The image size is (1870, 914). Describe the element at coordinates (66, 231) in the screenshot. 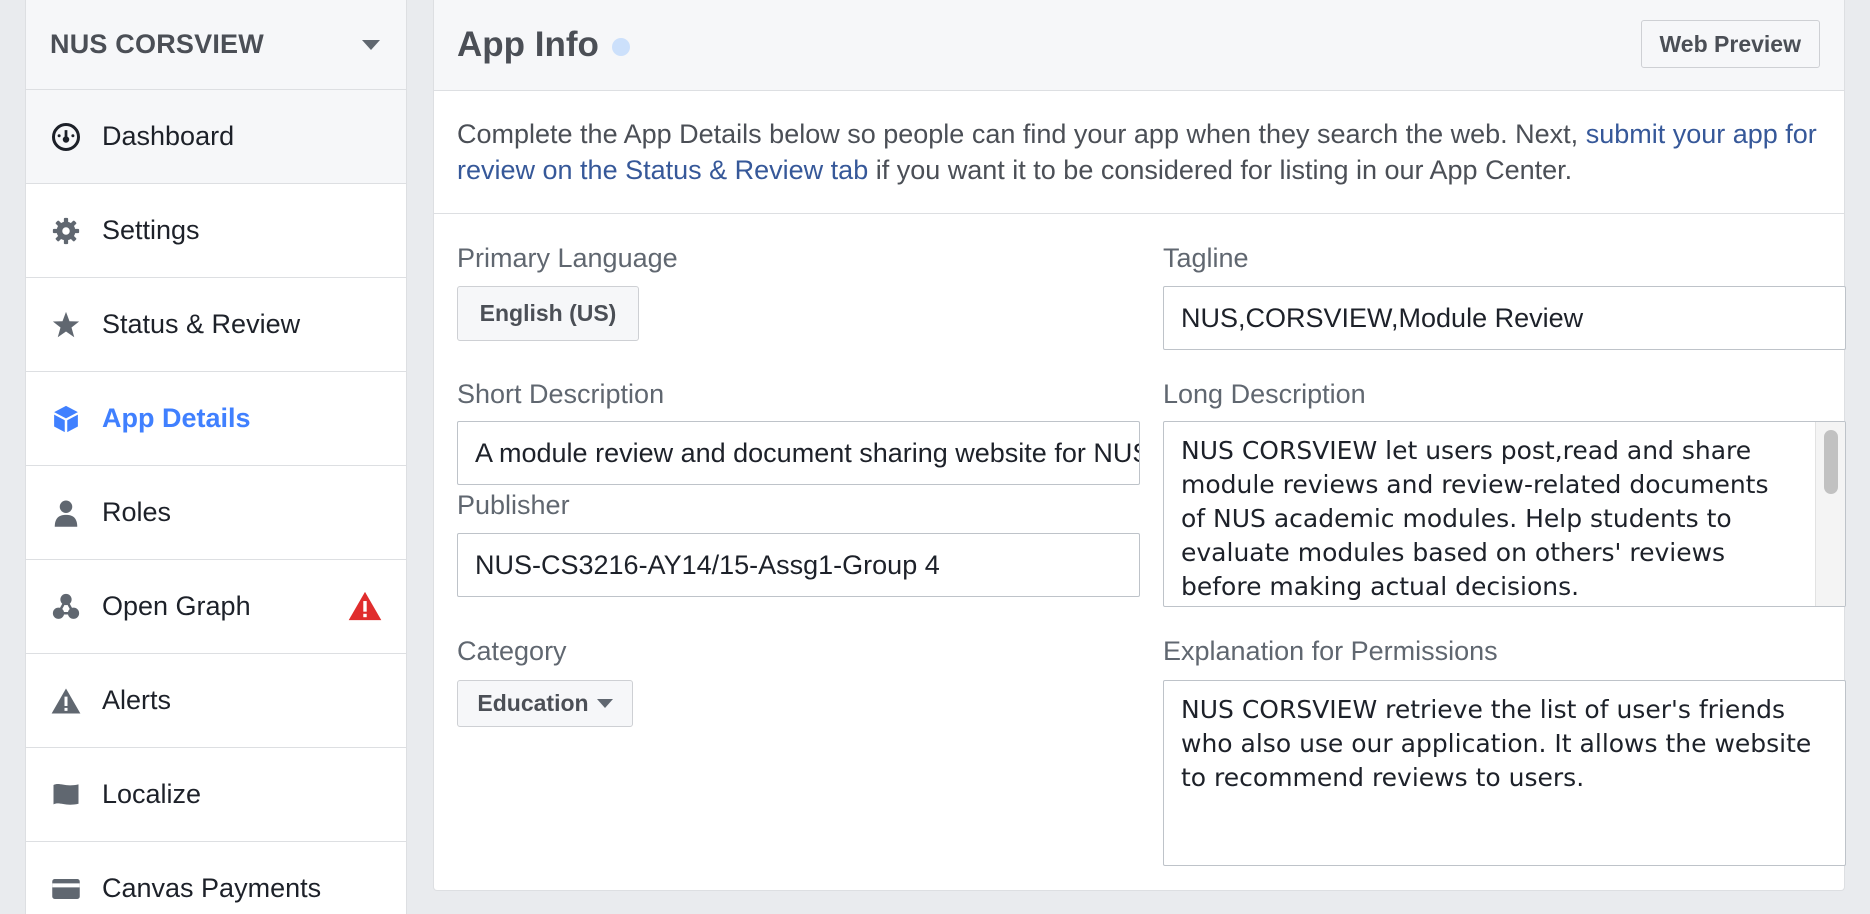

I see `gear-icon` at that location.